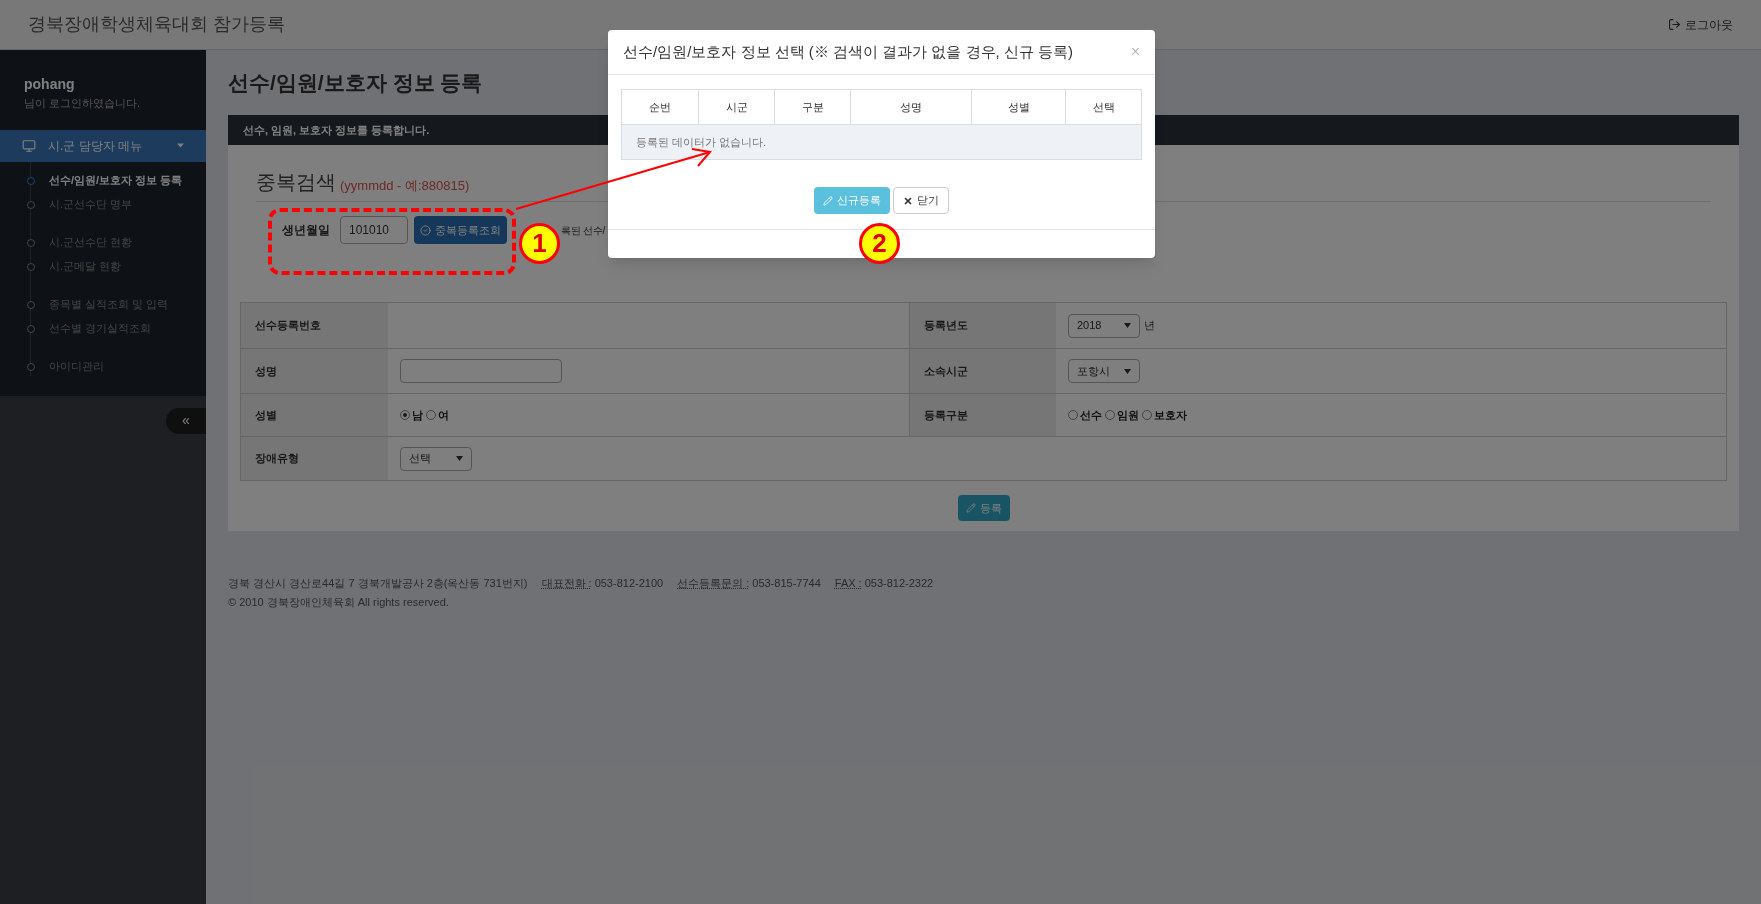 The height and width of the screenshot is (904, 1761). Describe the element at coordinates (921, 200) in the screenshot. I see `close-dialog-button: 닫기` at that location.